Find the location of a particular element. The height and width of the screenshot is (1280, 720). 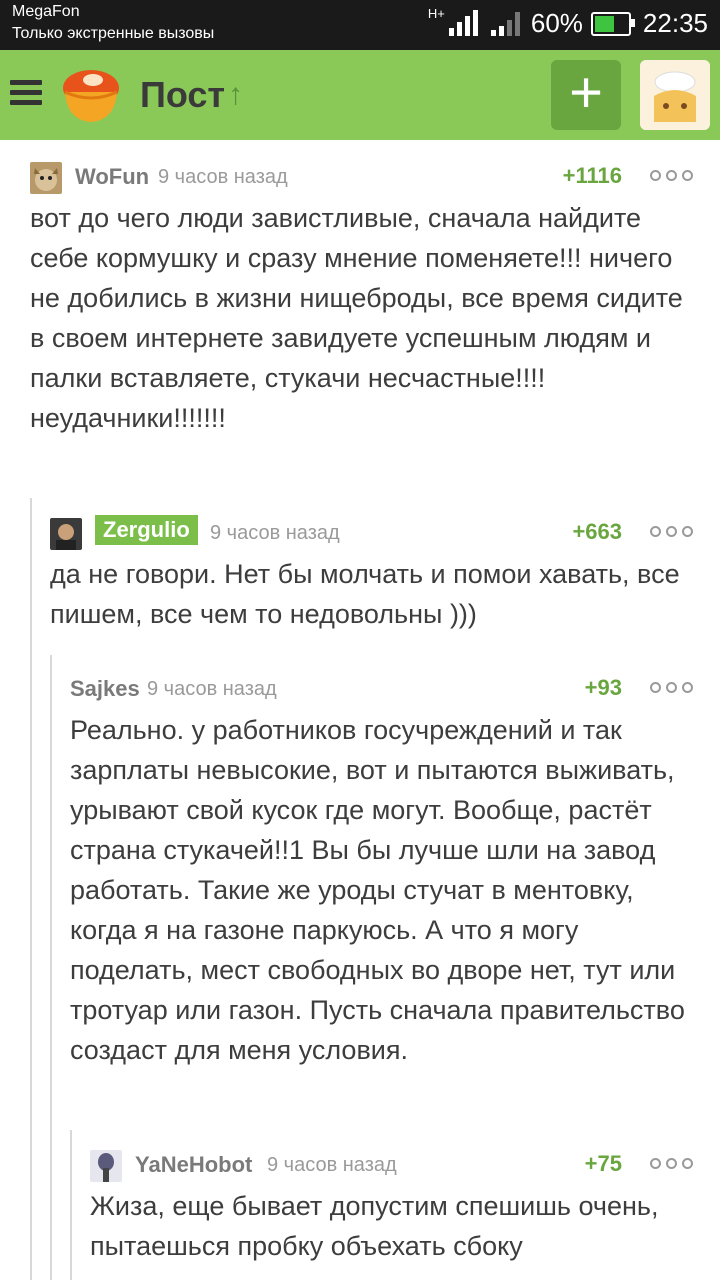

signal-strength-icon is located at coordinates (464, 23).